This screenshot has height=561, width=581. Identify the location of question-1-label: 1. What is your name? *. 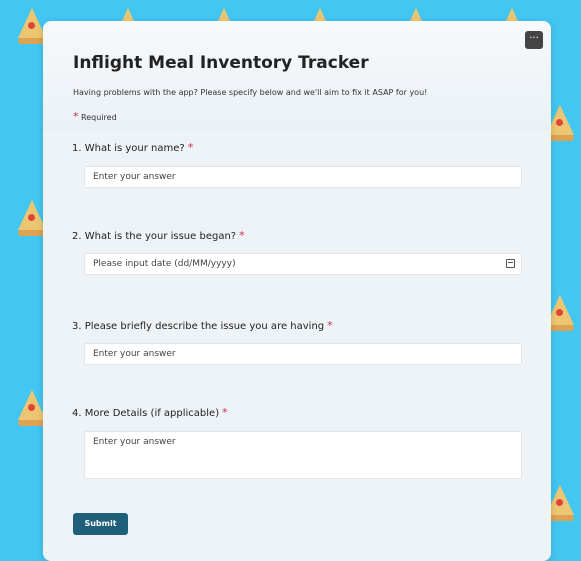
(132, 147).